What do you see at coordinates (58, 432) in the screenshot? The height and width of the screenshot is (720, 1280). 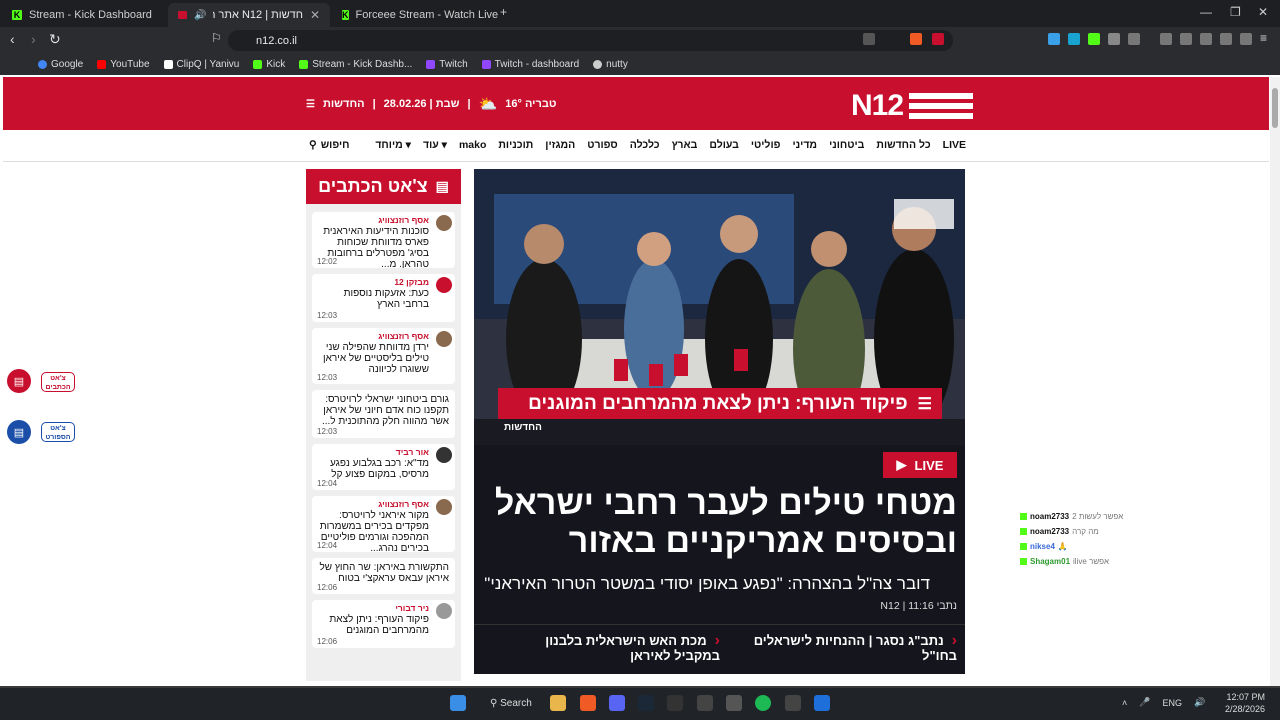 I see `sports-chat-label: צ'אט הספורט` at bounding box center [58, 432].